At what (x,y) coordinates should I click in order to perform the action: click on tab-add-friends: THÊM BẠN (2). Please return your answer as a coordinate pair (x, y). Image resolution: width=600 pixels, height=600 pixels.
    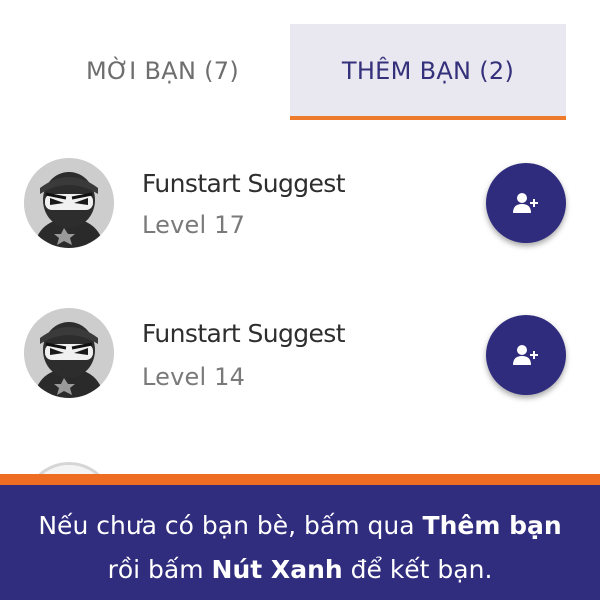
    Looking at the image, I should click on (428, 71).